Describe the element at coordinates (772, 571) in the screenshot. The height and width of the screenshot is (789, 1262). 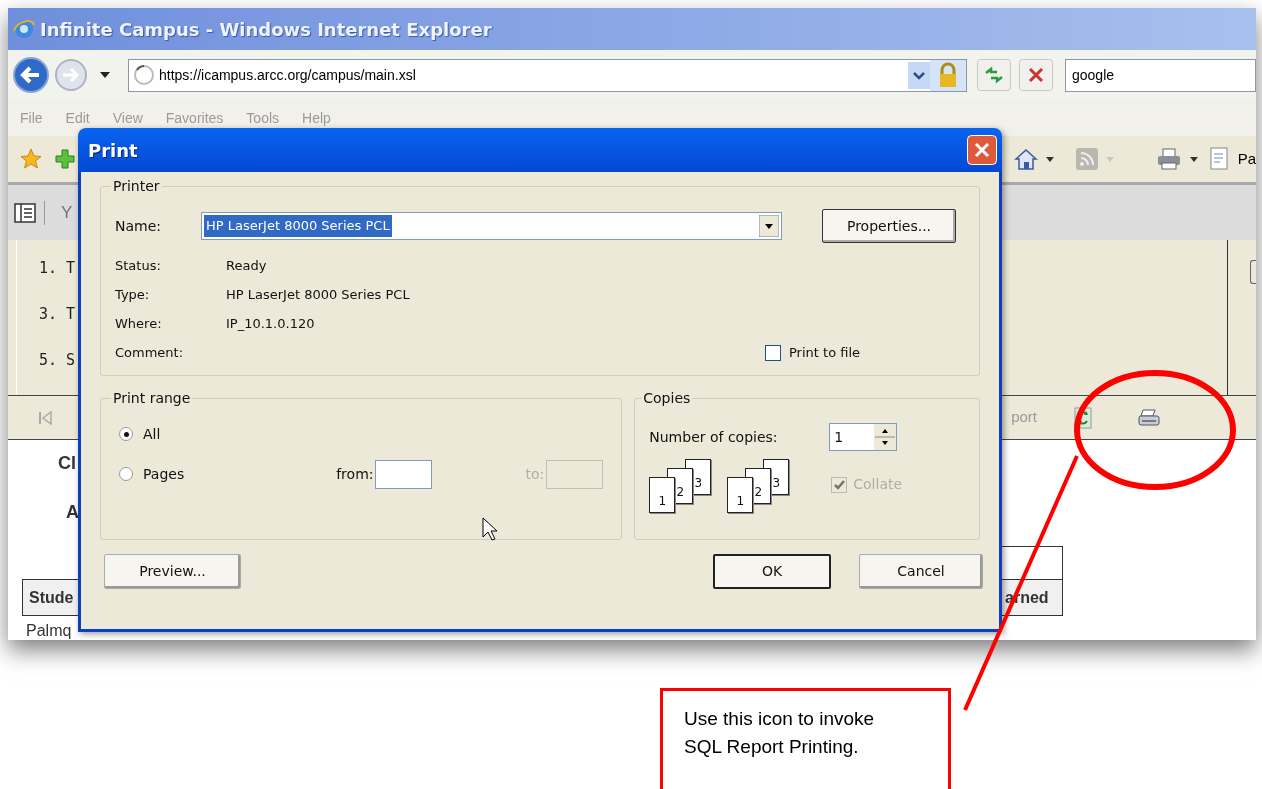
I see `ok-button: OK` at that location.